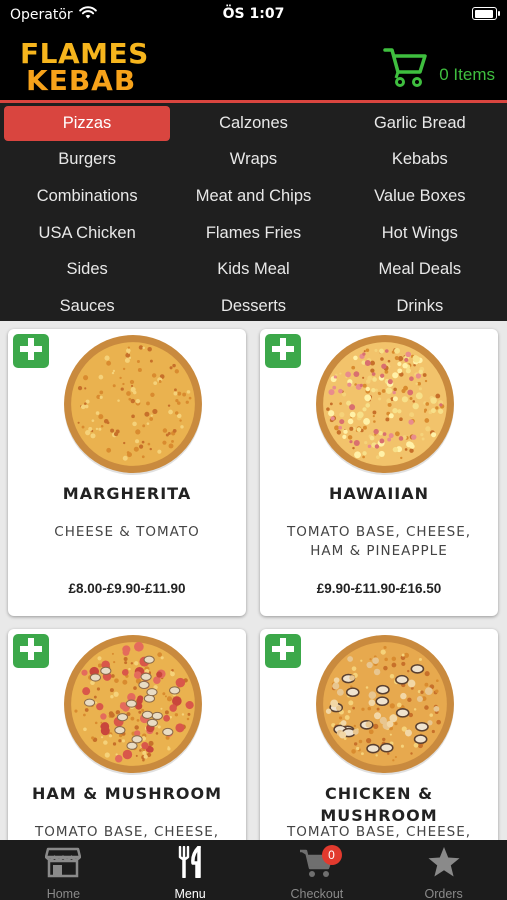 Image resolution: width=507 pixels, height=900 pixels. Describe the element at coordinates (190, 893) in the screenshot. I see `tab-menu-label: Menu` at that location.